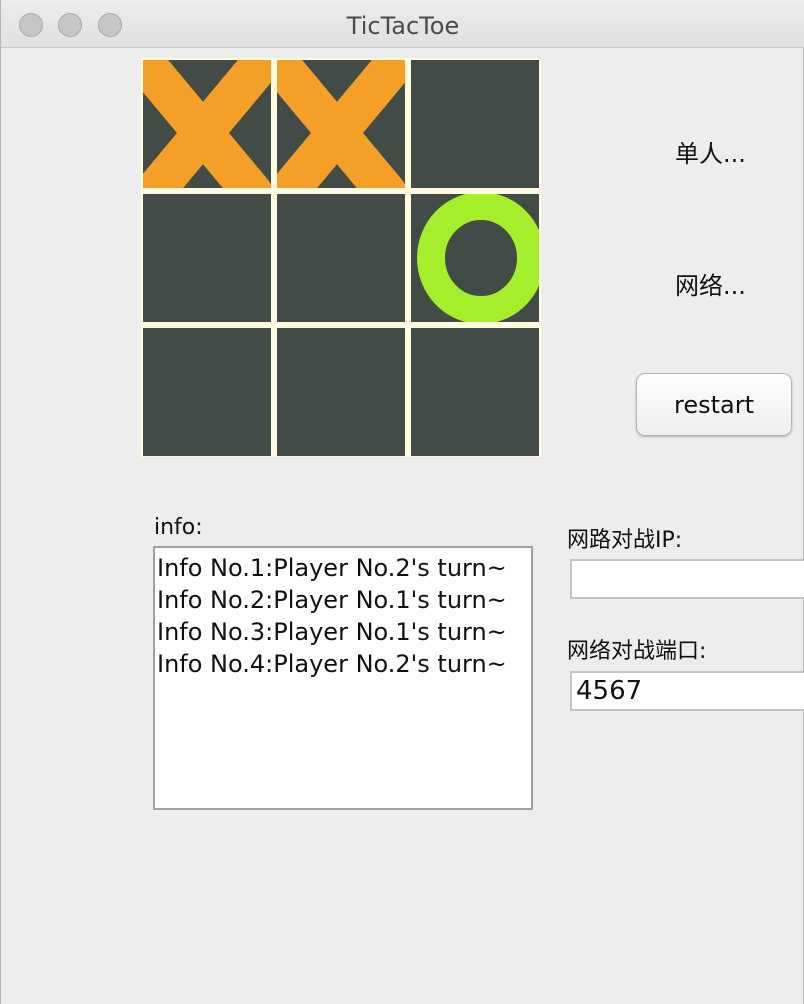  What do you see at coordinates (478, 258) in the screenshot?
I see `o-mark-icon` at bounding box center [478, 258].